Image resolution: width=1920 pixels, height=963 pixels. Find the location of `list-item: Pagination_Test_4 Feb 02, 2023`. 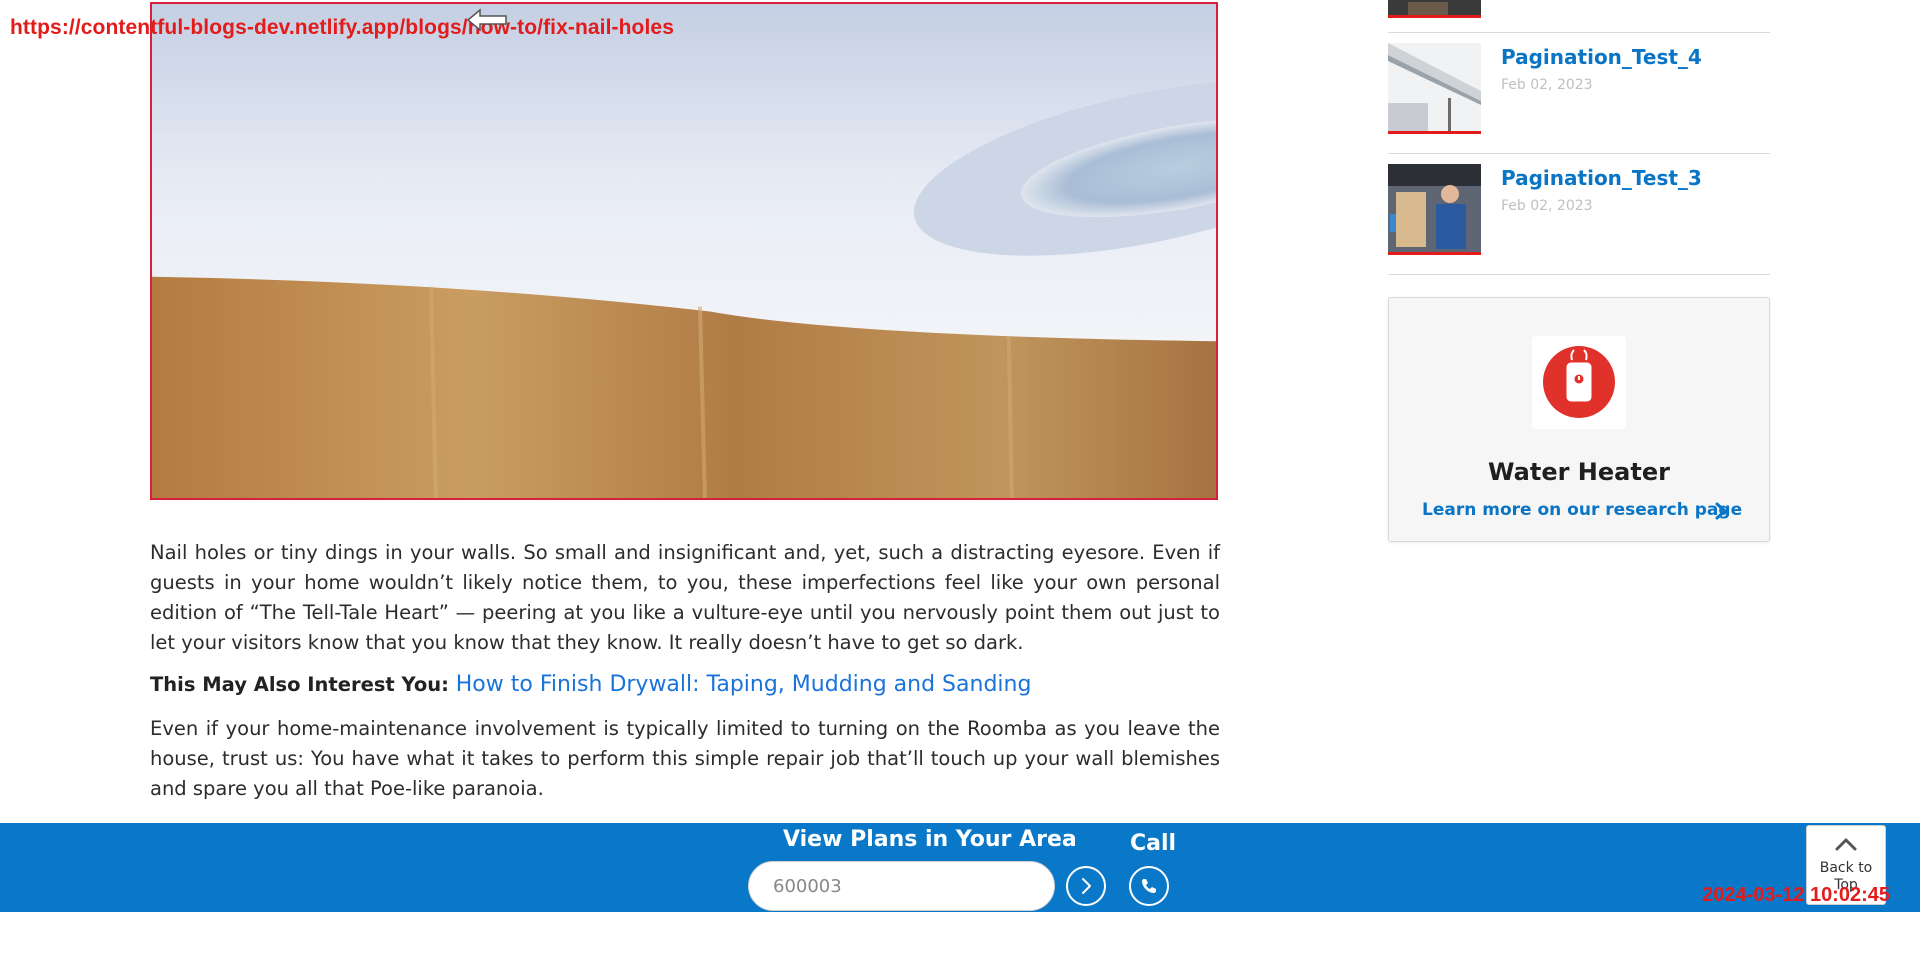

list-item: Pagination_Test_4 Feb 02, 2023 is located at coordinates (1579, 93).